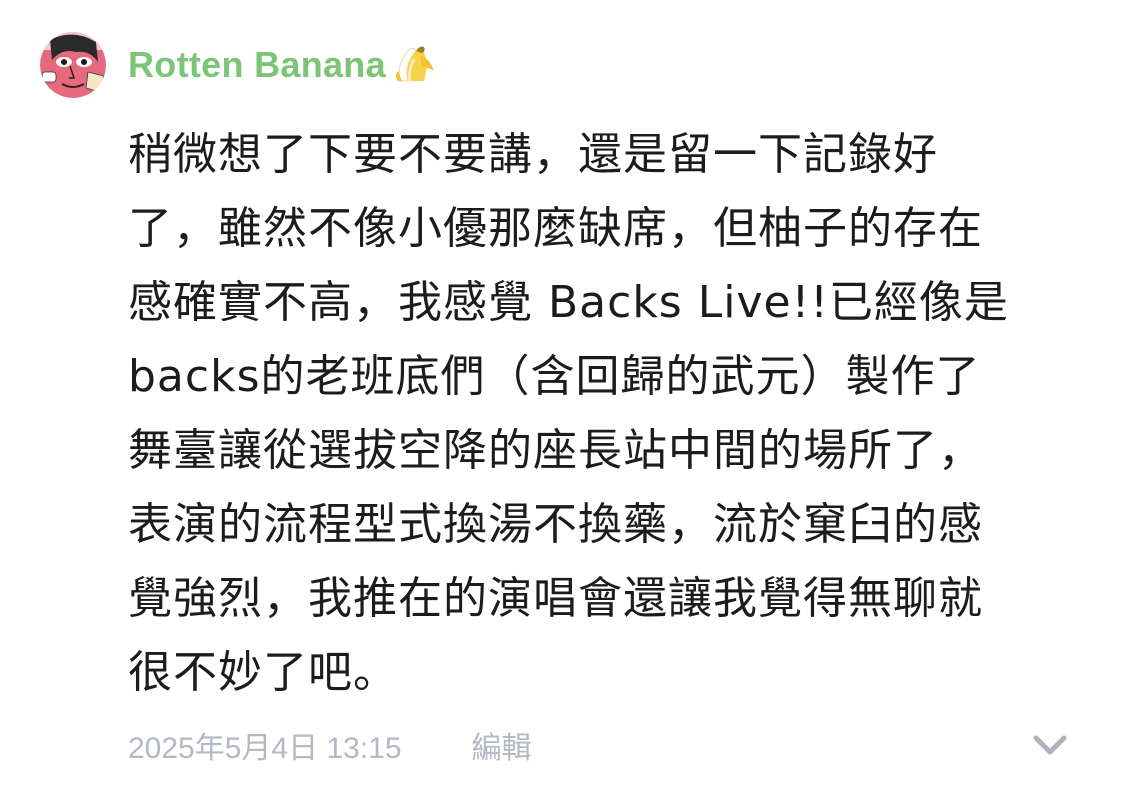  Describe the element at coordinates (265, 748) in the screenshot. I see `post-timestamp: 2025年5月4日 13:15` at that location.